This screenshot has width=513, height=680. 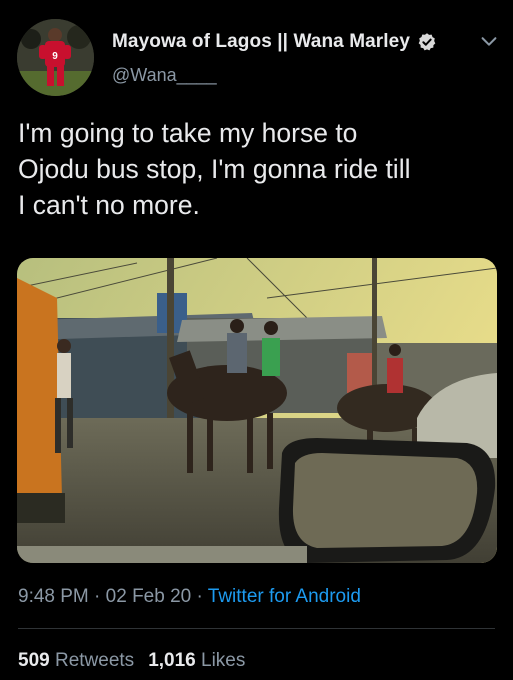 What do you see at coordinates (256, 628) in the screenshot?
I see `divider` at bounding box center [256, 628].